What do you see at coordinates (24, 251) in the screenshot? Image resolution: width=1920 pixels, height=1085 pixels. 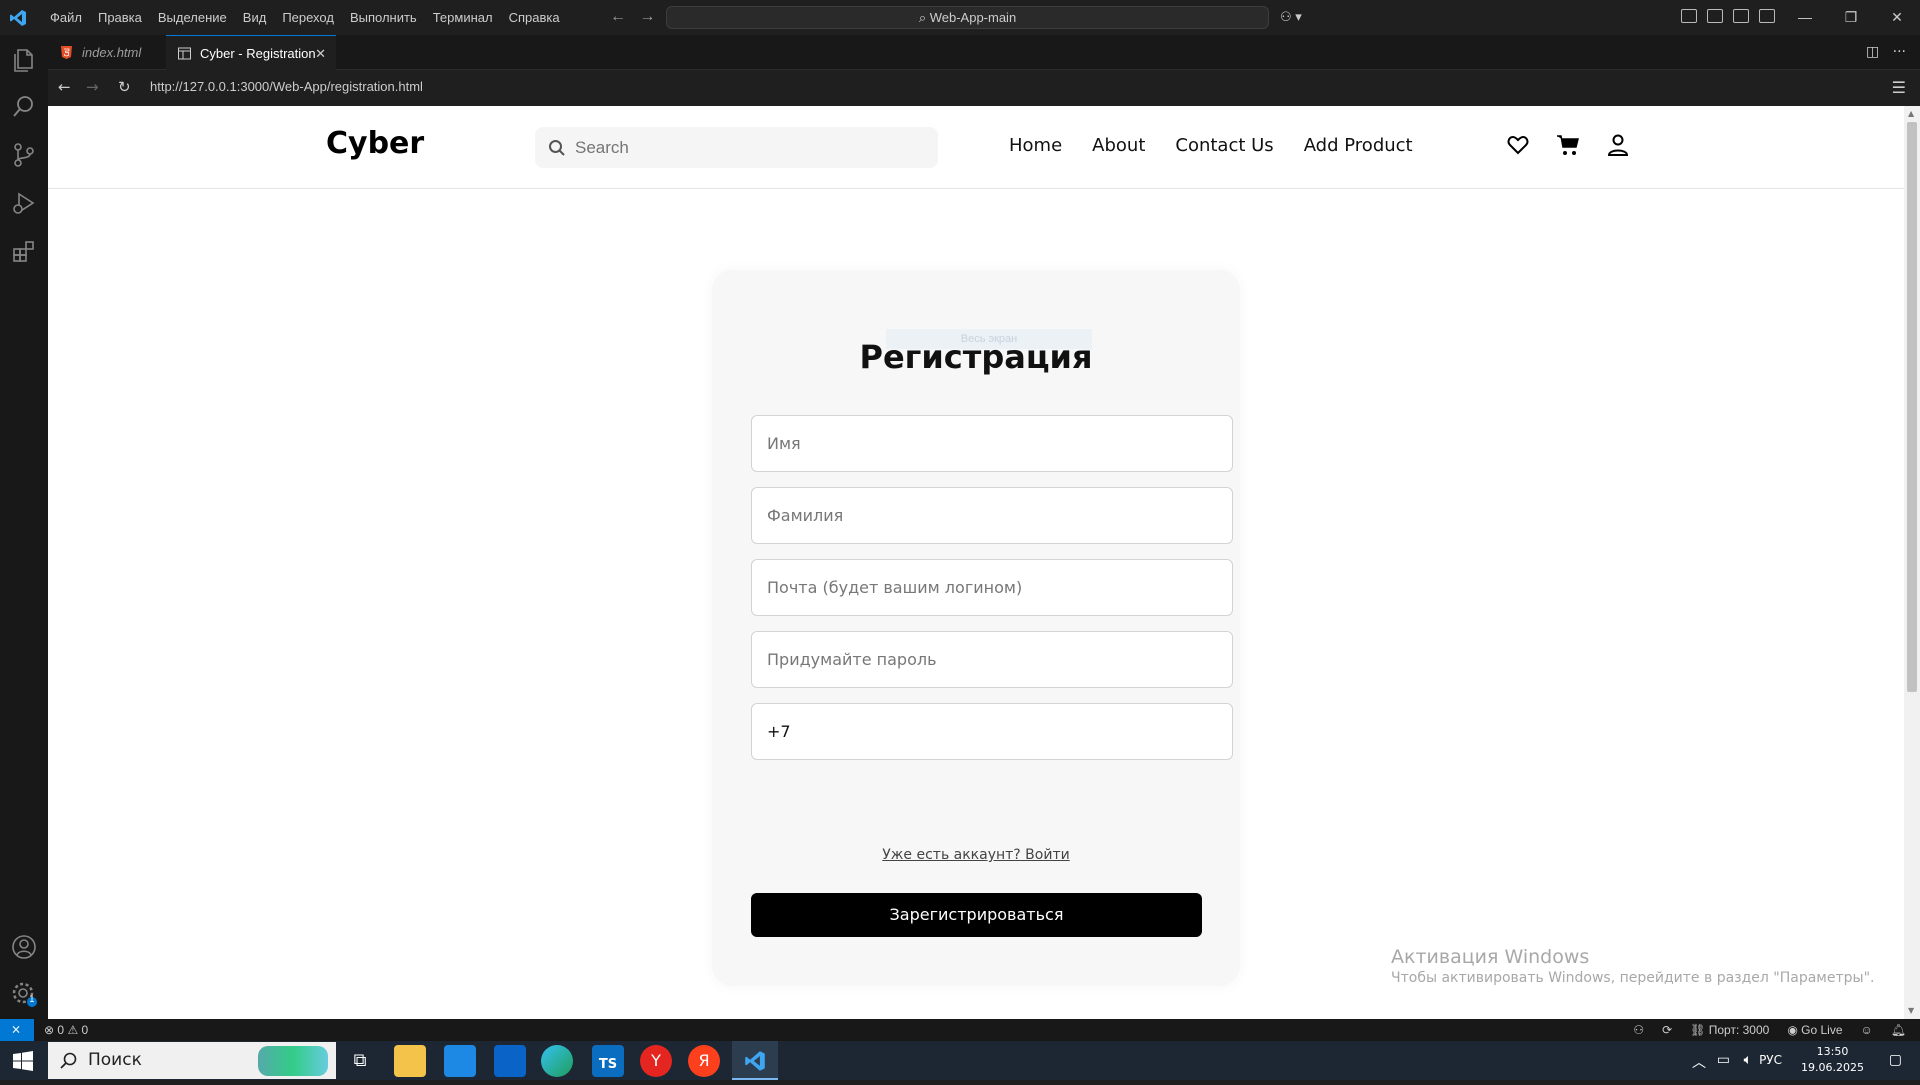 I see `extensions-icon` at bounding box center [24, 251].